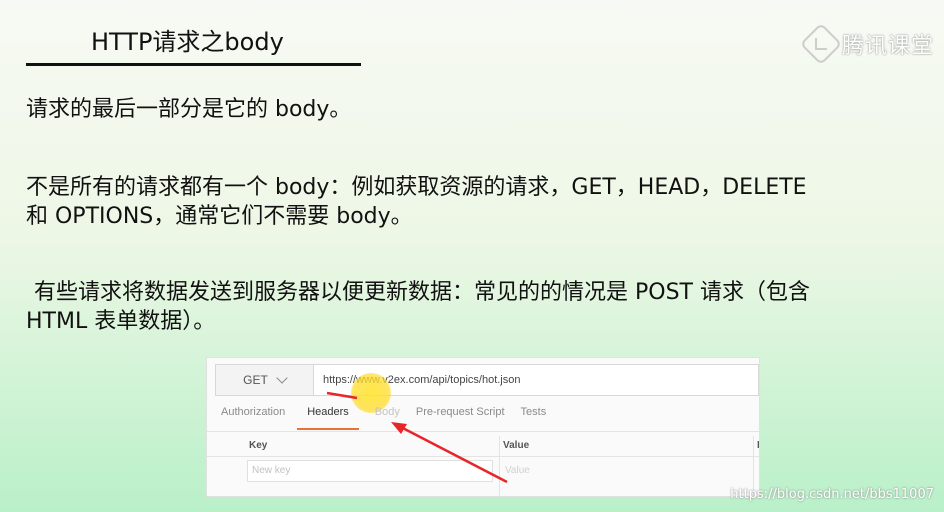  Describe the element at coordinates (422, 292) in the screenshot. I see `paragraph-3-line-1: 有些请求将数据发送到服务器以便更新数据：常见的的情况是 POST 请求（包含` at that location.